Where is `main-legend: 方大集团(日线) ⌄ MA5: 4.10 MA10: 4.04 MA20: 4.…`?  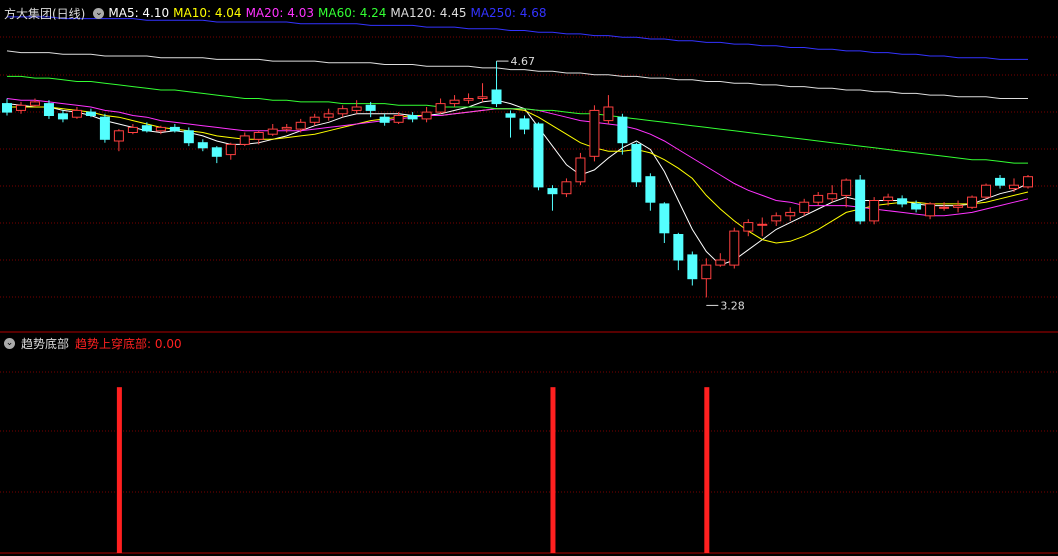 main-legend: 方大集团(日线) ⌄ MA5: 4.10 MA10: 4.04 MA20: 4.… is located at coordinates (277, 13).